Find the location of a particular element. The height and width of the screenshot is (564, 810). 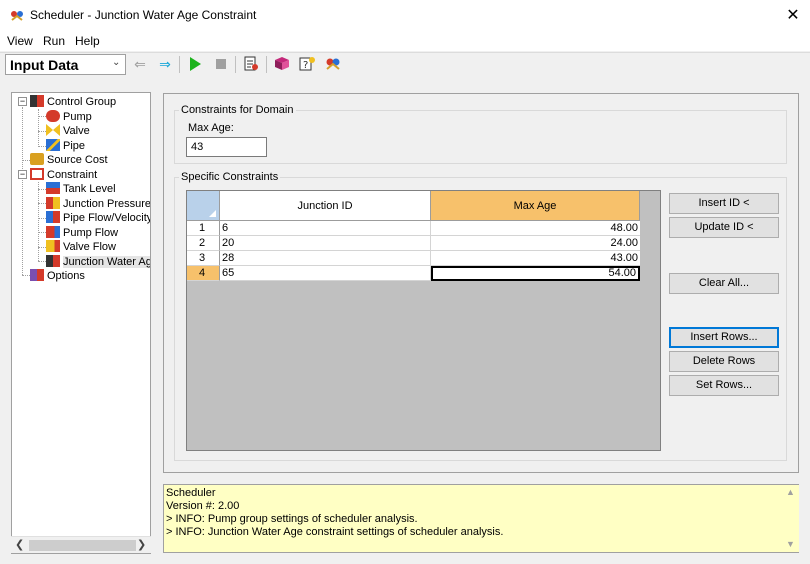

row-header: 4 is located at coordinates (203, 273).